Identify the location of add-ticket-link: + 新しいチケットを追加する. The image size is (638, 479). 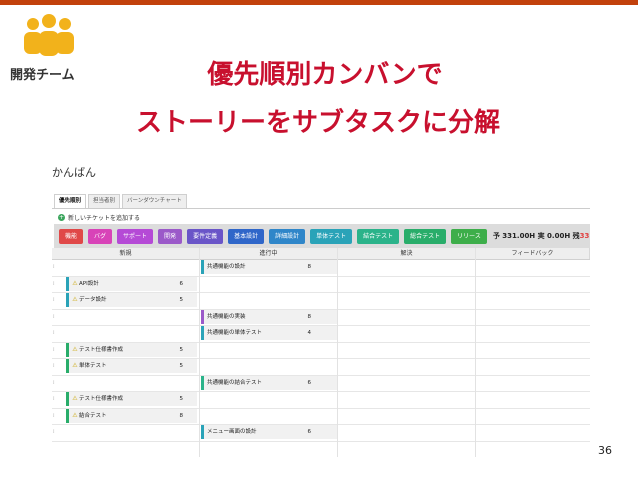
(99, 217).